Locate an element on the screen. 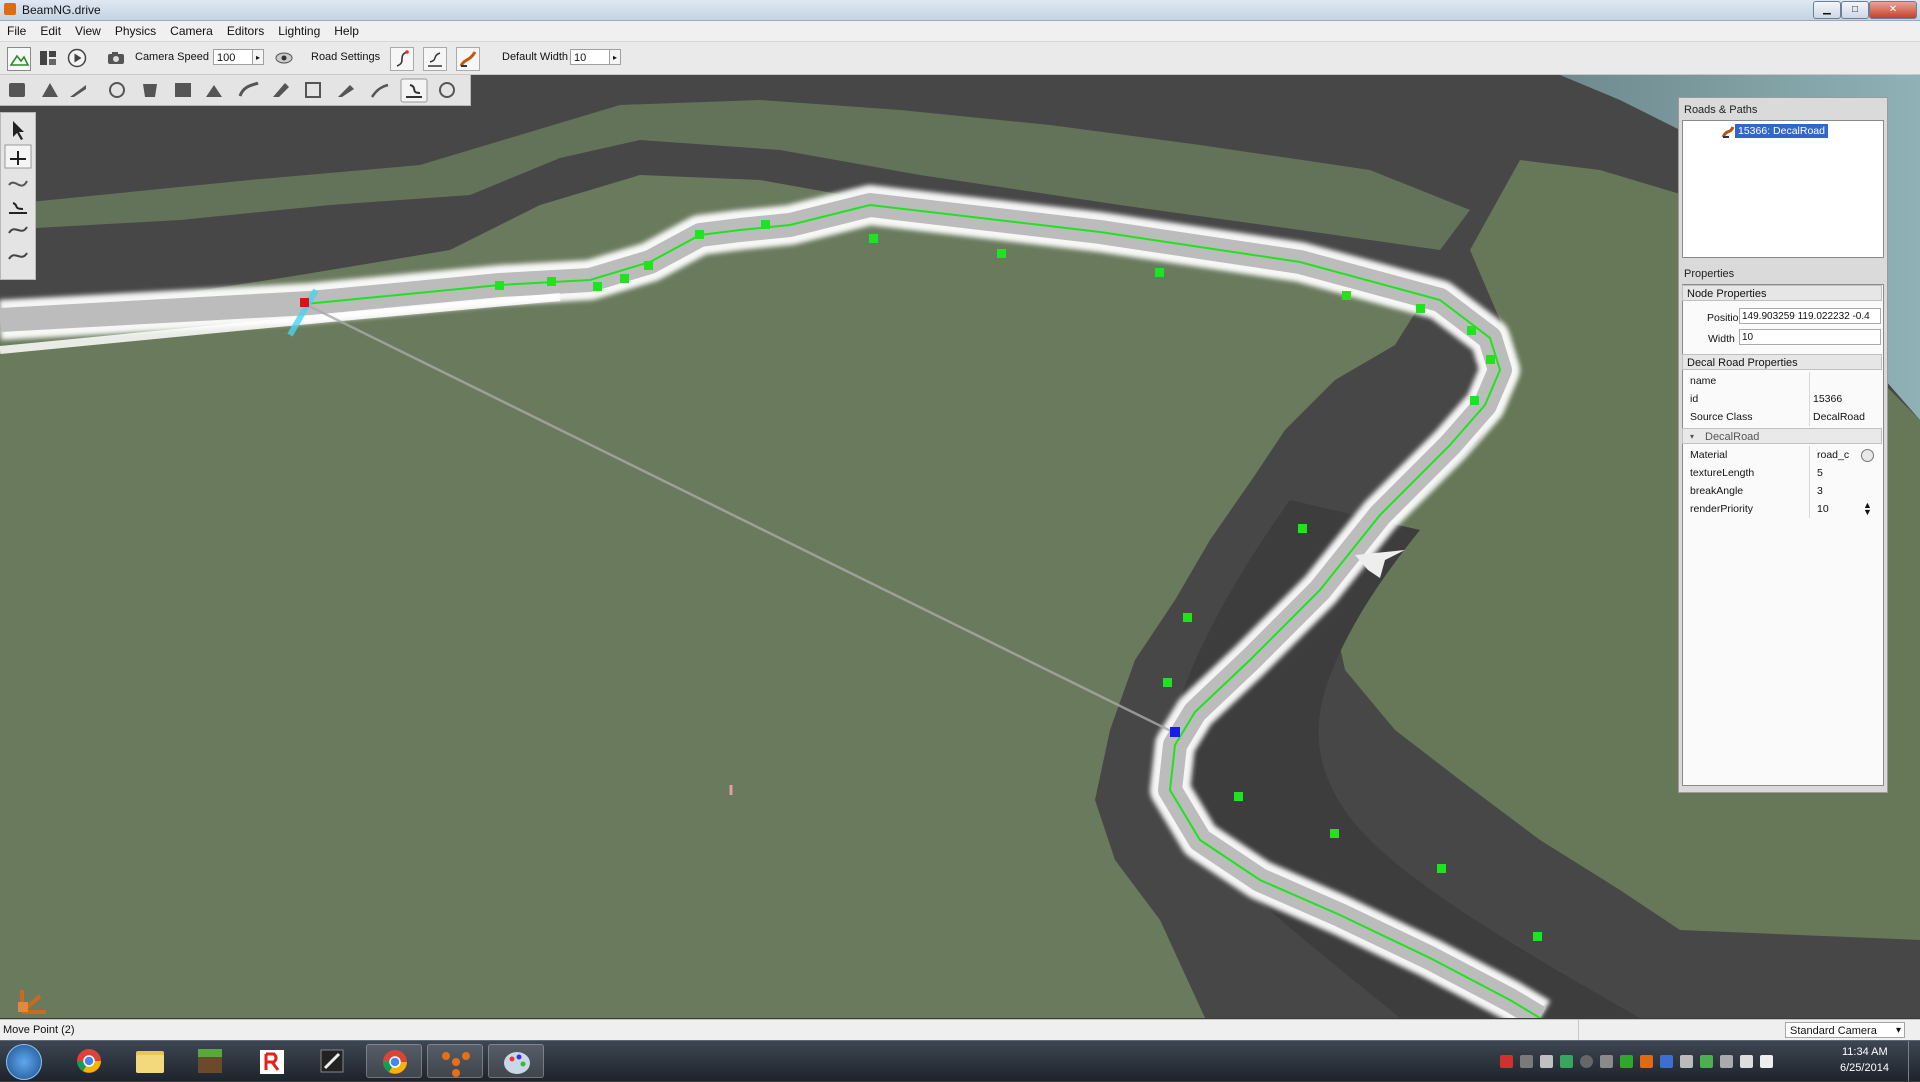  clock-date: 6/25/2014 is located at coordinates (1864, 1068).